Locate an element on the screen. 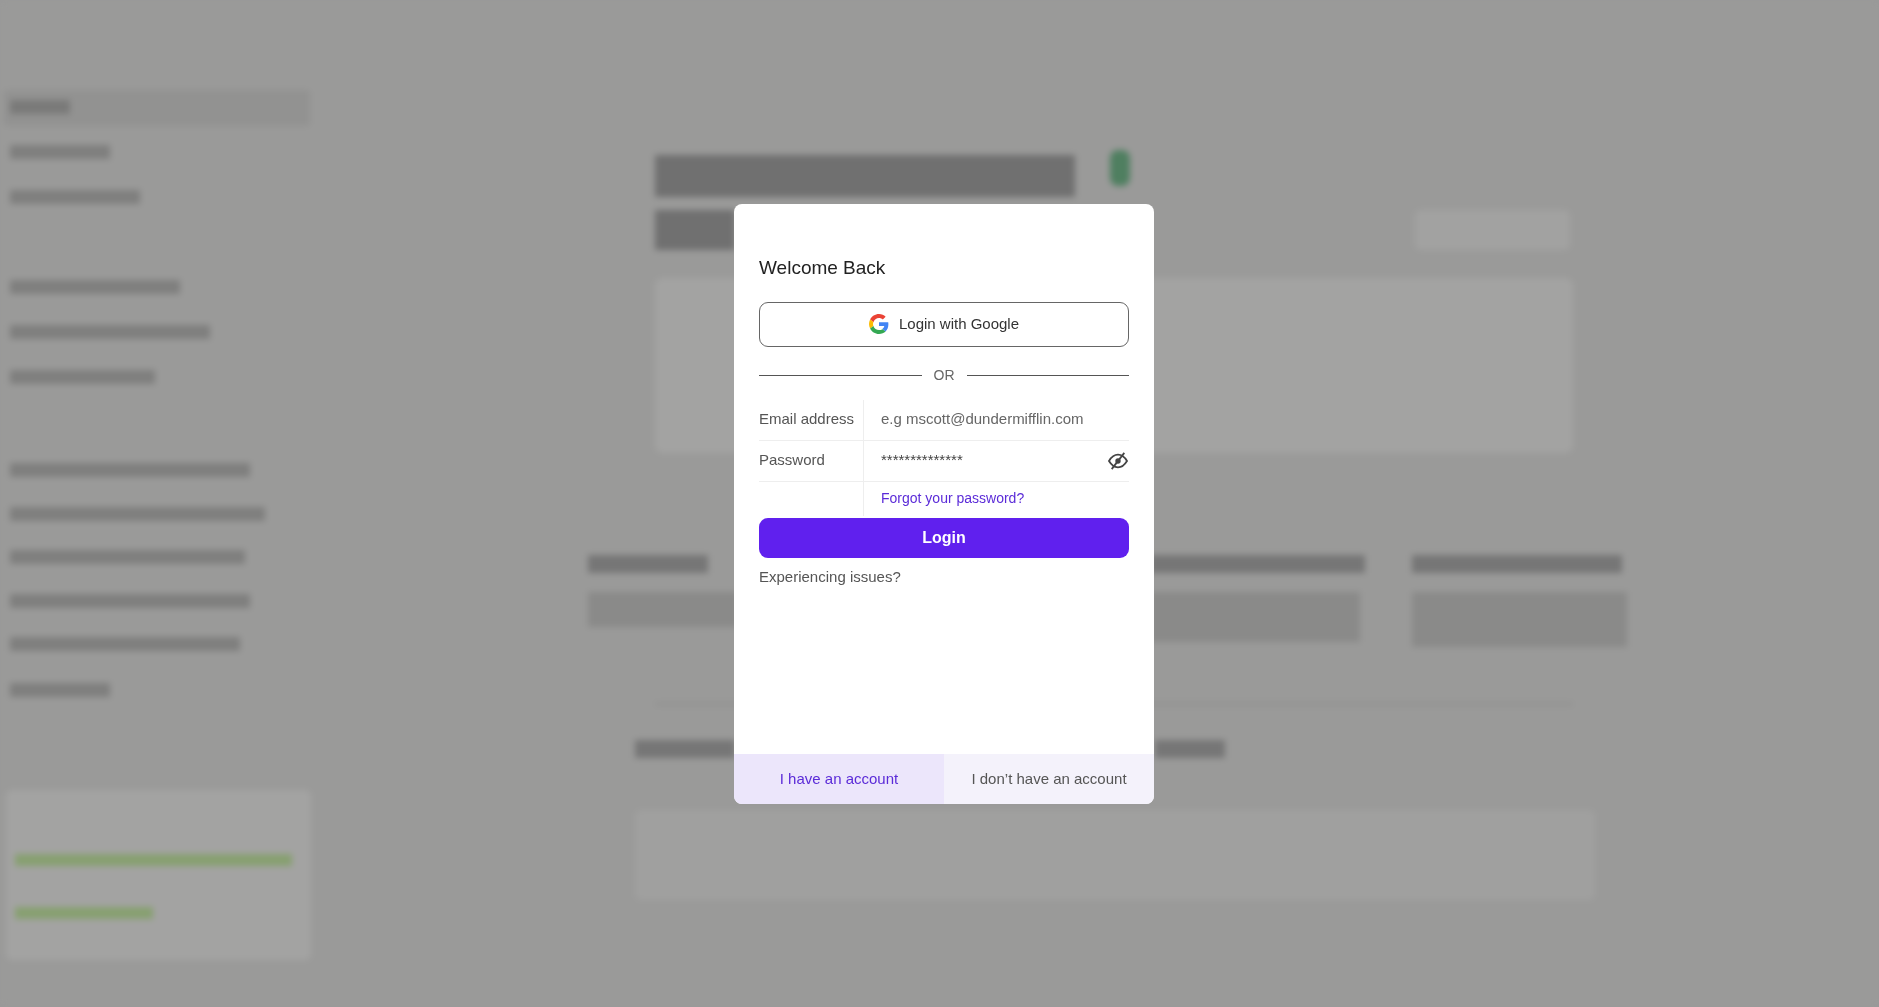 The width and height of the screenshot is (1879, 1007). hidden-eye-icon is located at coordinates (1118, 460).